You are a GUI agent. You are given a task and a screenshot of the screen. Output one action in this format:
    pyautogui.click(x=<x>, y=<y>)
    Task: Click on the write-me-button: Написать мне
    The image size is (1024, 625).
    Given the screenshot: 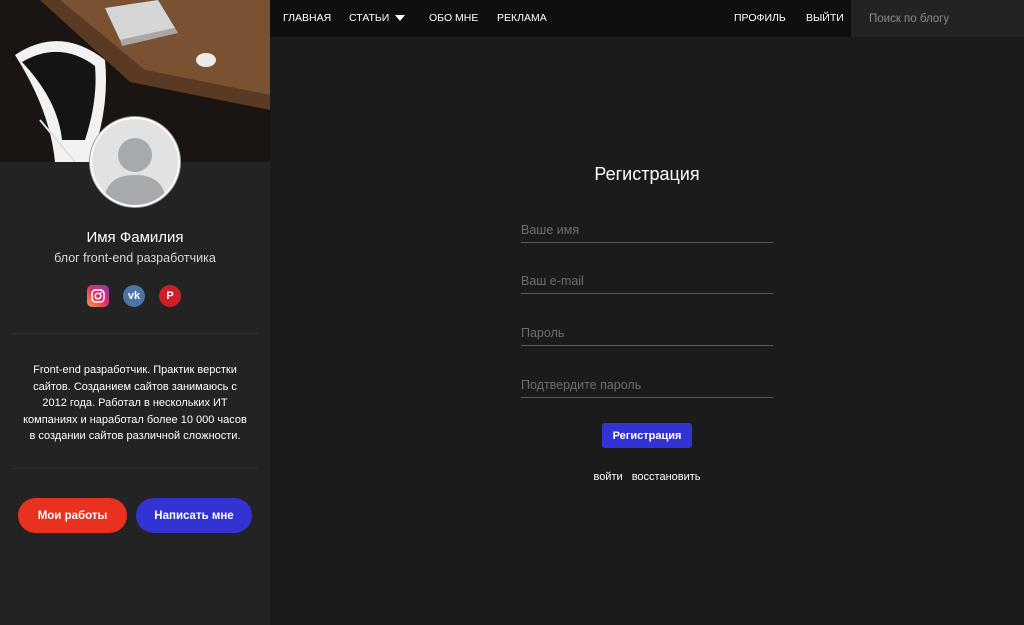 What is the action you would take?
    pyautogui.click(x=194, y=515)
    